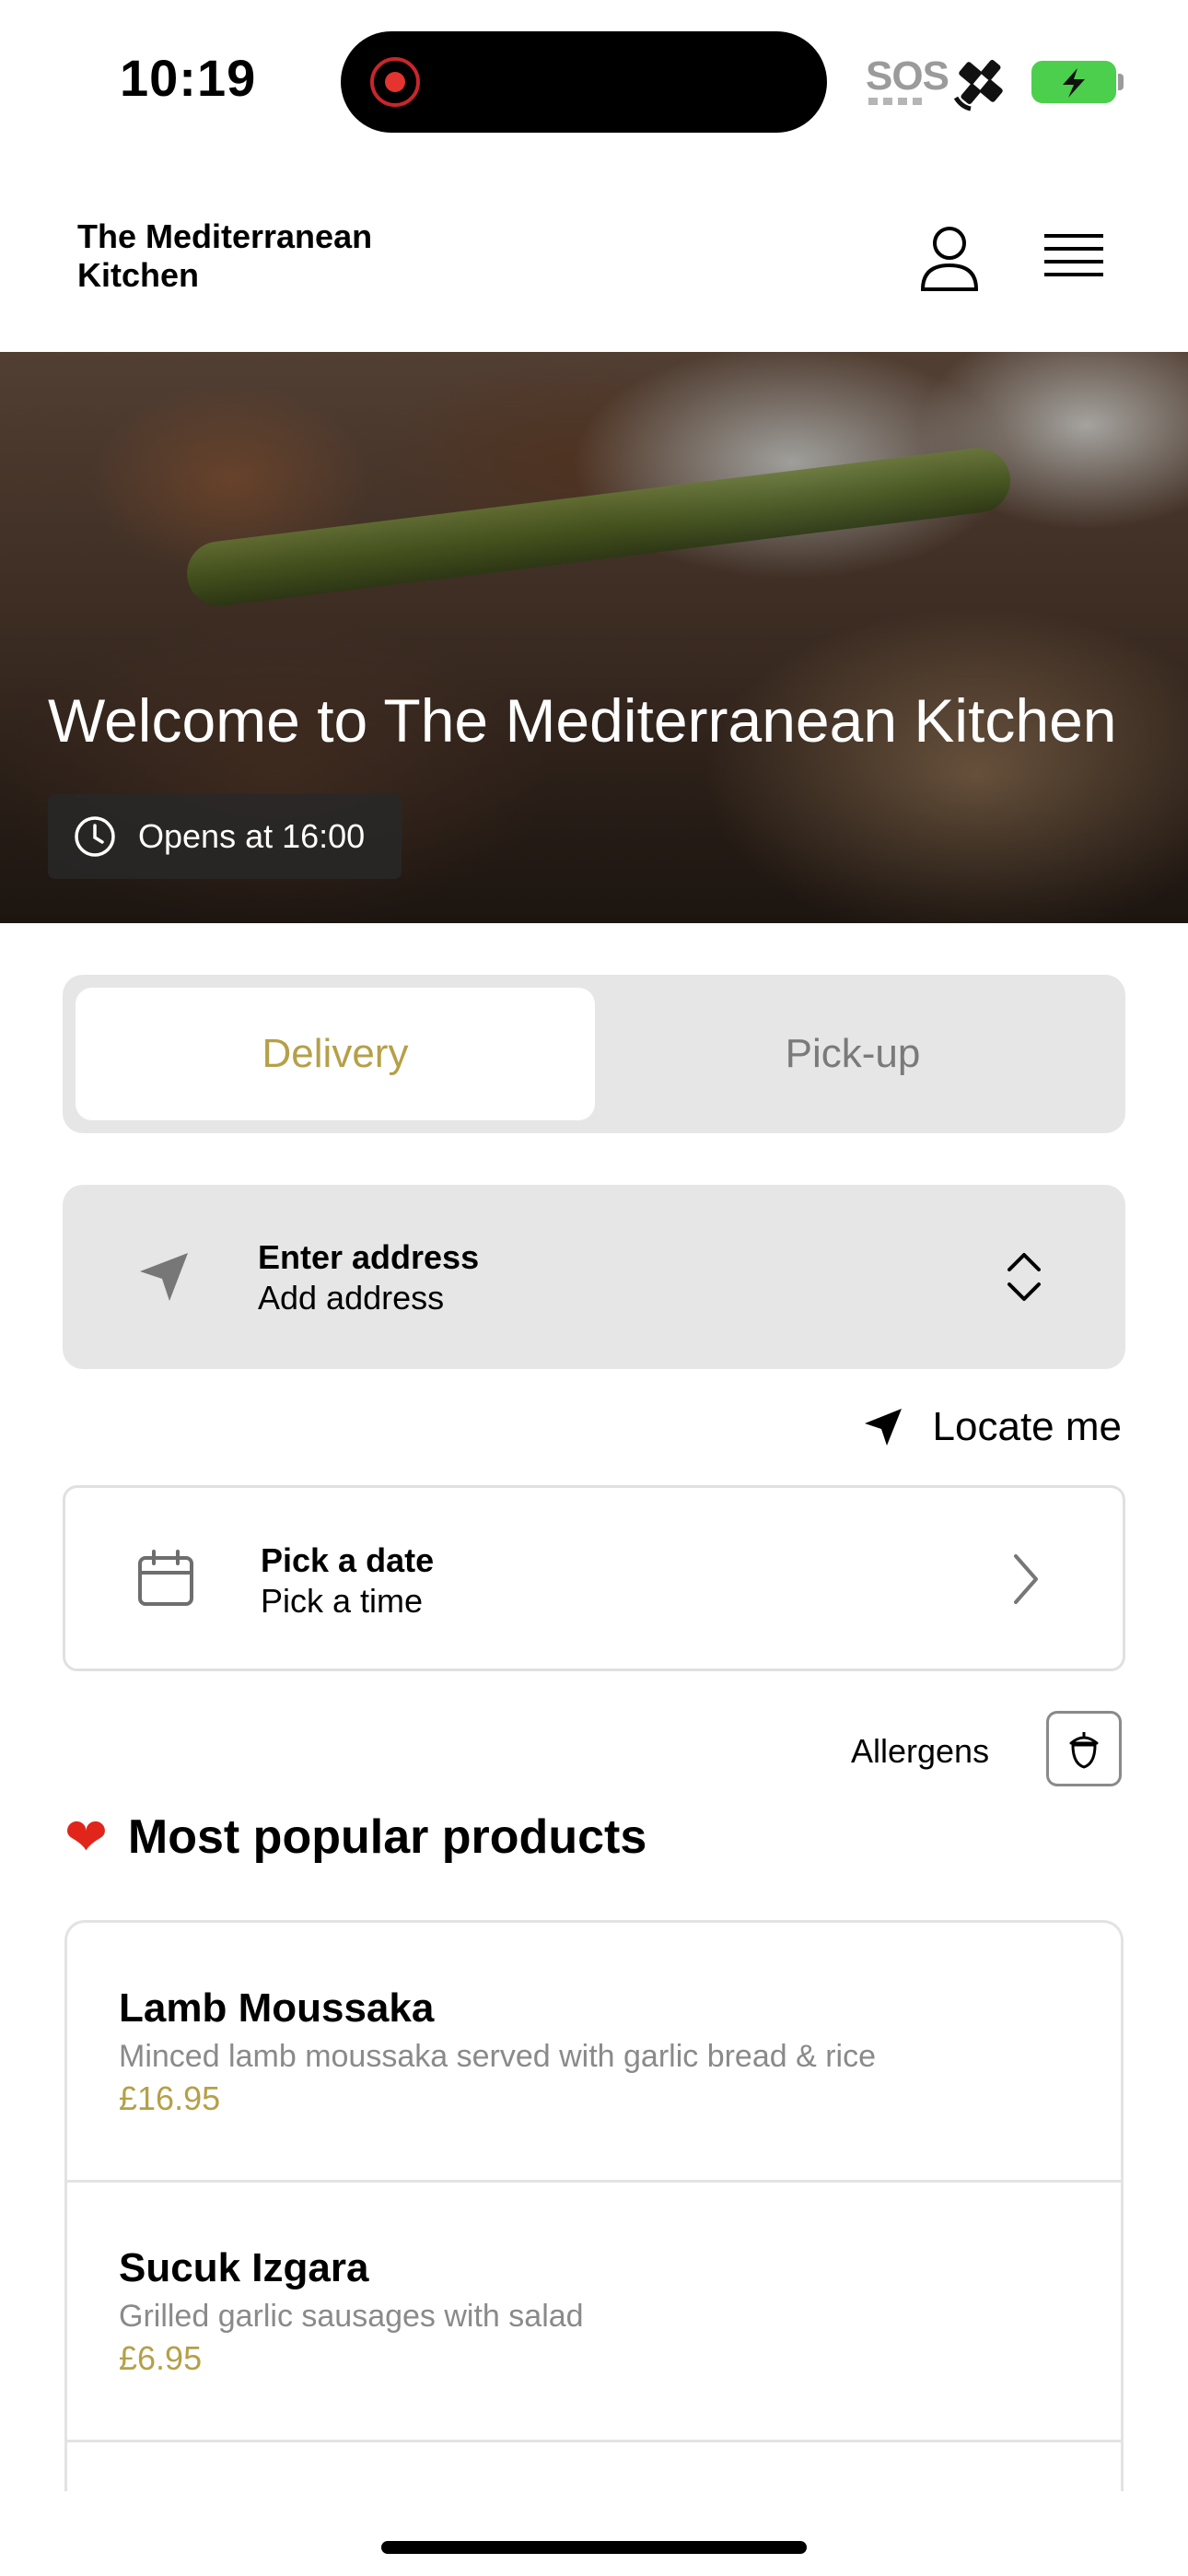 Image resolution: width=1188 pixels, height=2576 pixels. I want to click on restaurant-name: The Mediterranean Kitchen, so click(270, 256).